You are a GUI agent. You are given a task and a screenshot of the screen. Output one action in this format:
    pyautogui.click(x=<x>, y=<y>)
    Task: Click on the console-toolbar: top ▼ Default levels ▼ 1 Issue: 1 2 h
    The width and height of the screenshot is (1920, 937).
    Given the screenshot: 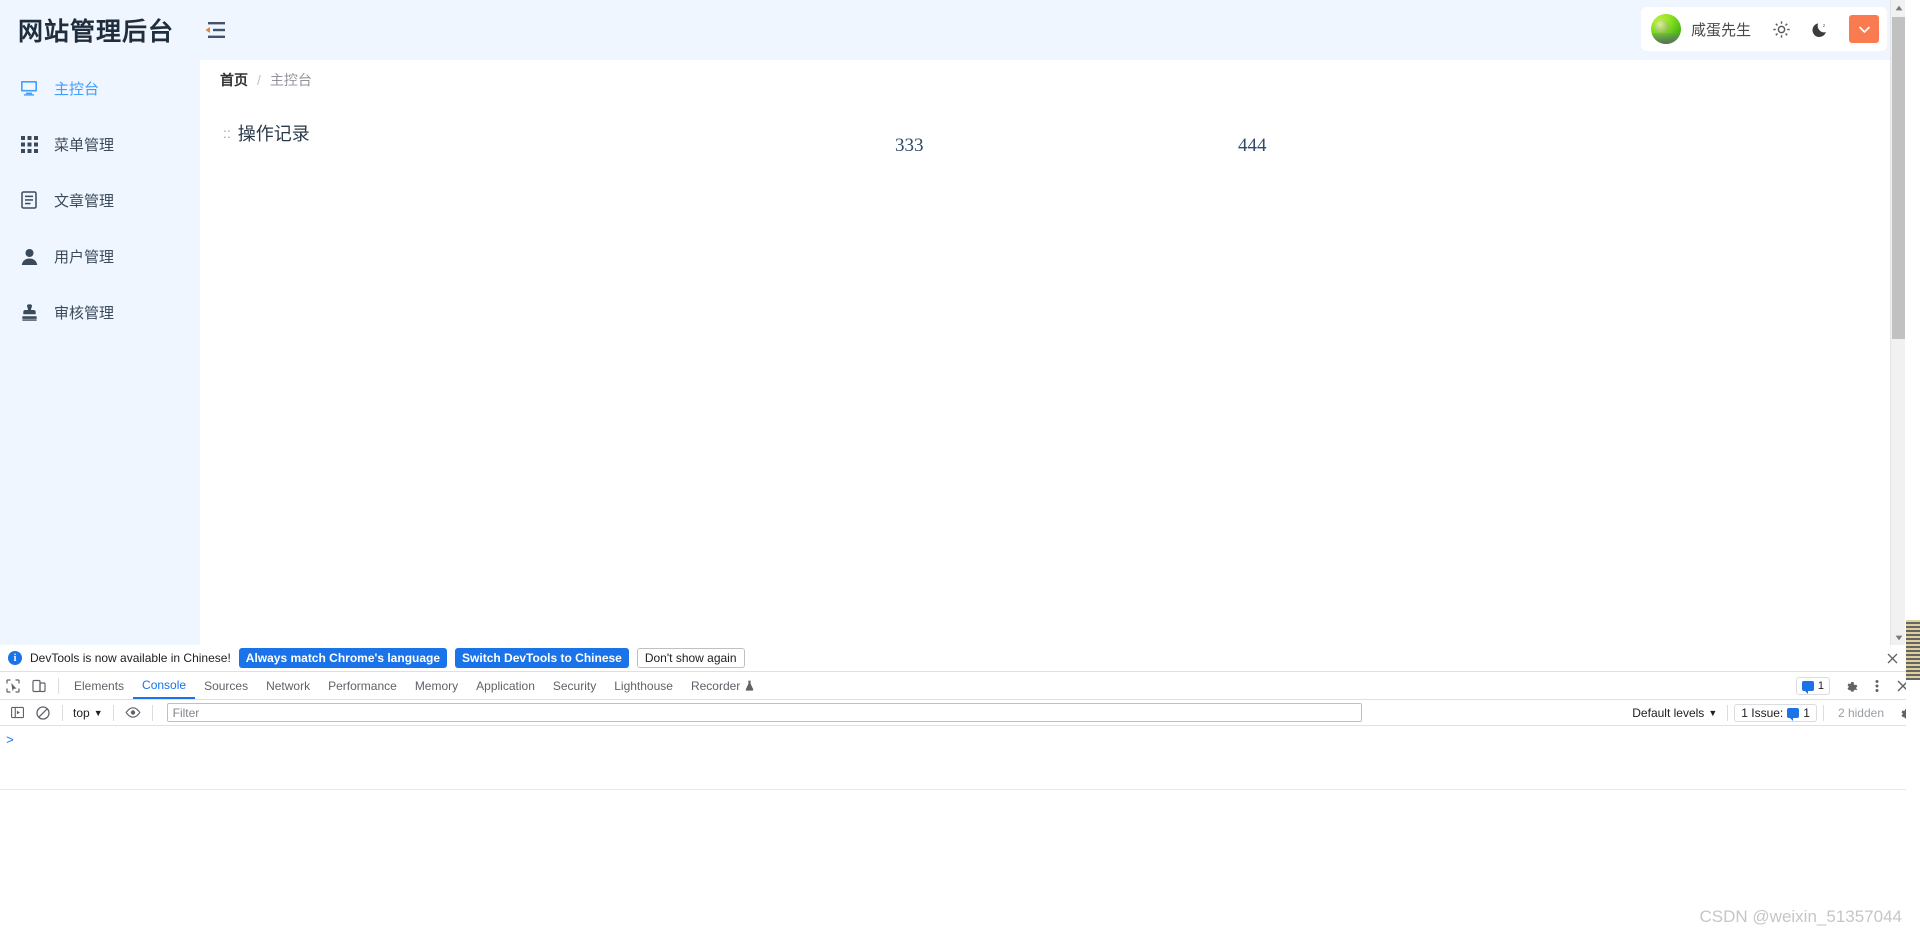 What is the action you would take?
    pyautogui.click(x=960, y=713)
    